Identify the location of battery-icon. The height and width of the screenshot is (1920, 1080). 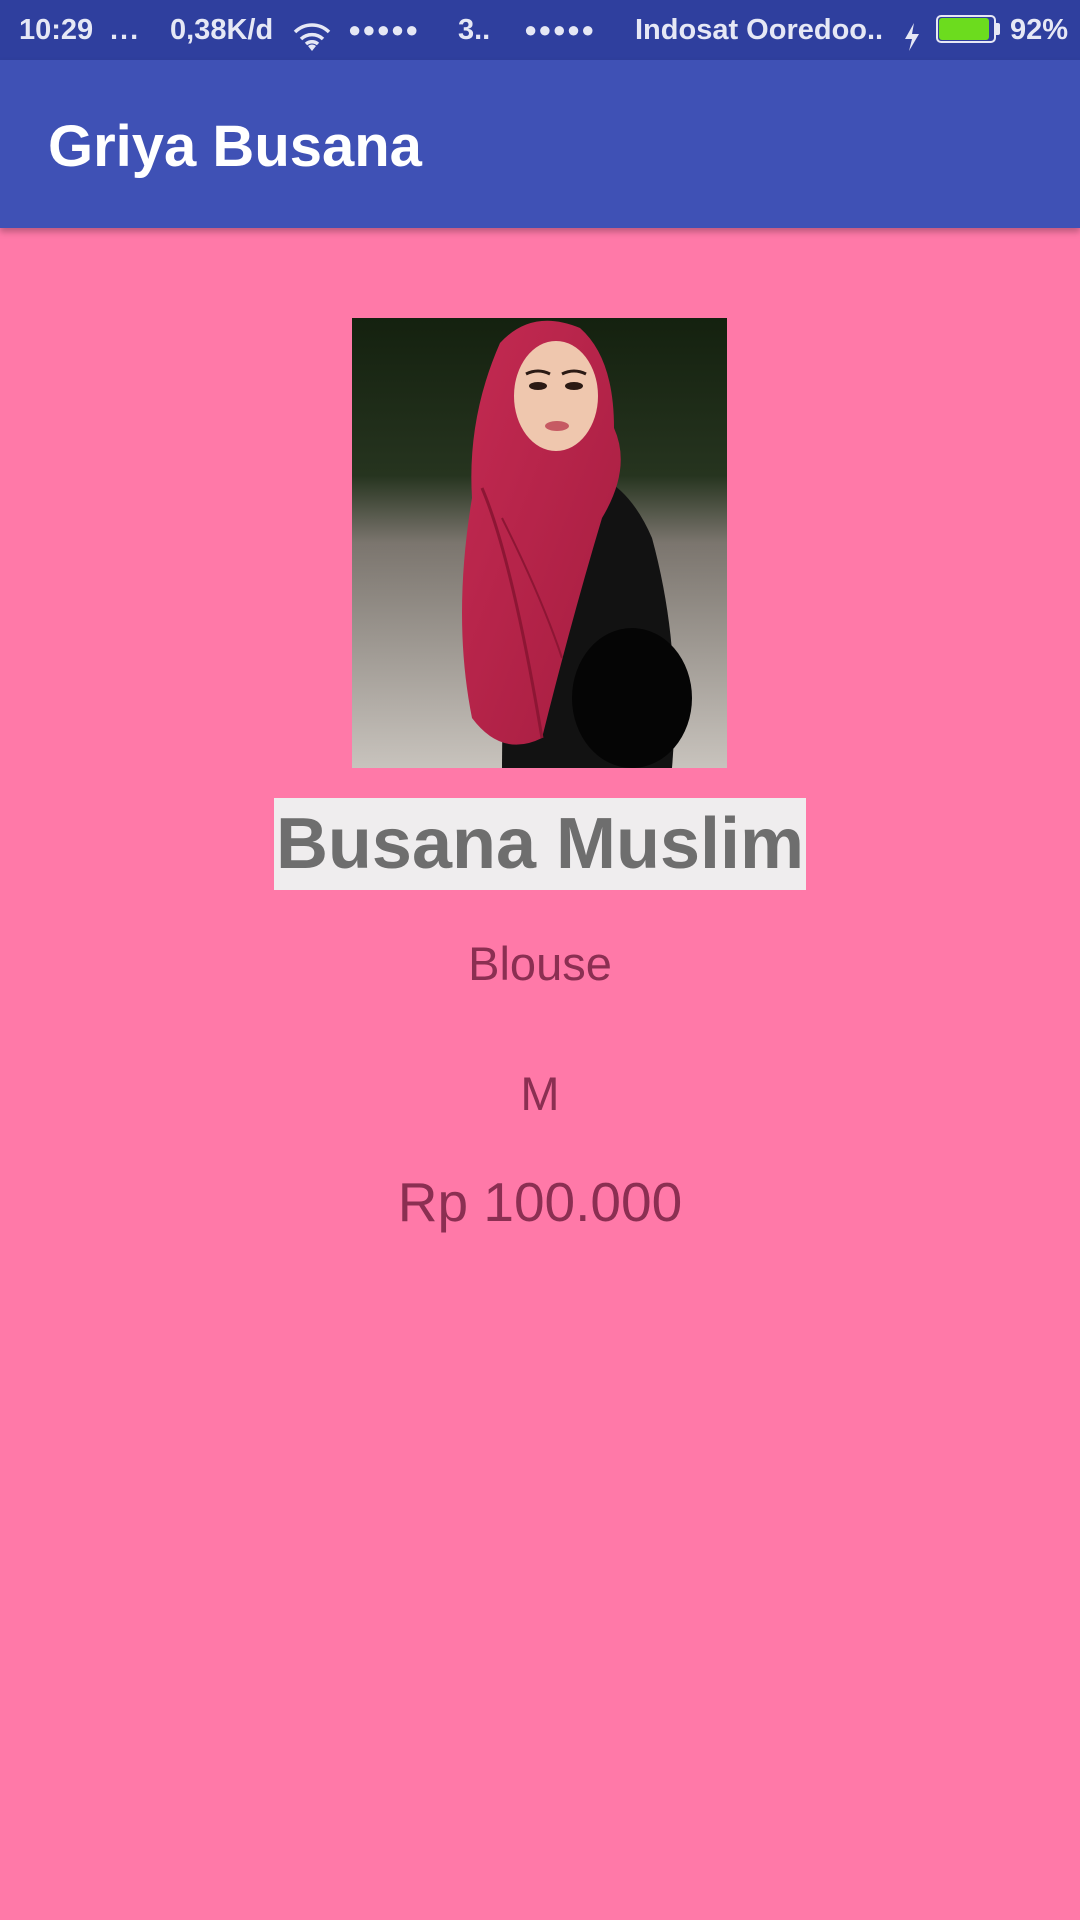
(968, 29).